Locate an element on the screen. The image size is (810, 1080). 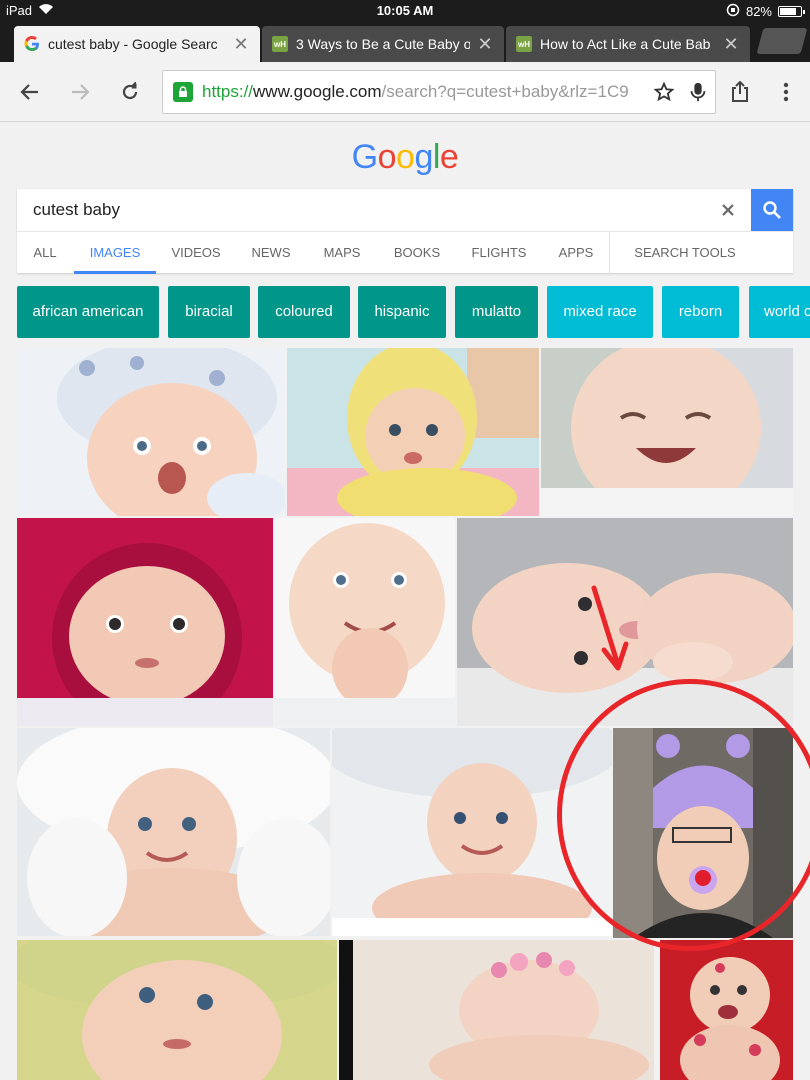
share-icon is located at coordinates (740, 92).